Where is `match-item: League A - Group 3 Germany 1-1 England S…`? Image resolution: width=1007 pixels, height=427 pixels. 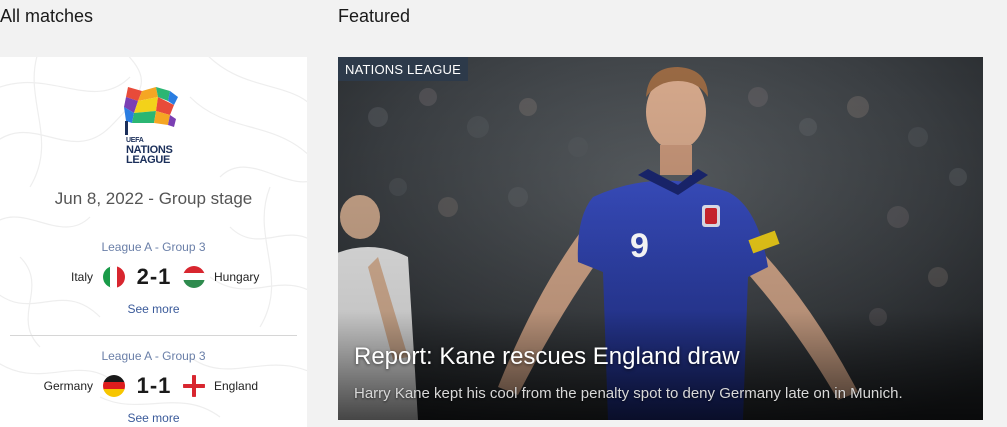 match-item: League A - Group 3 Germany 1-1 England S… is located at coordinates (153, 387).